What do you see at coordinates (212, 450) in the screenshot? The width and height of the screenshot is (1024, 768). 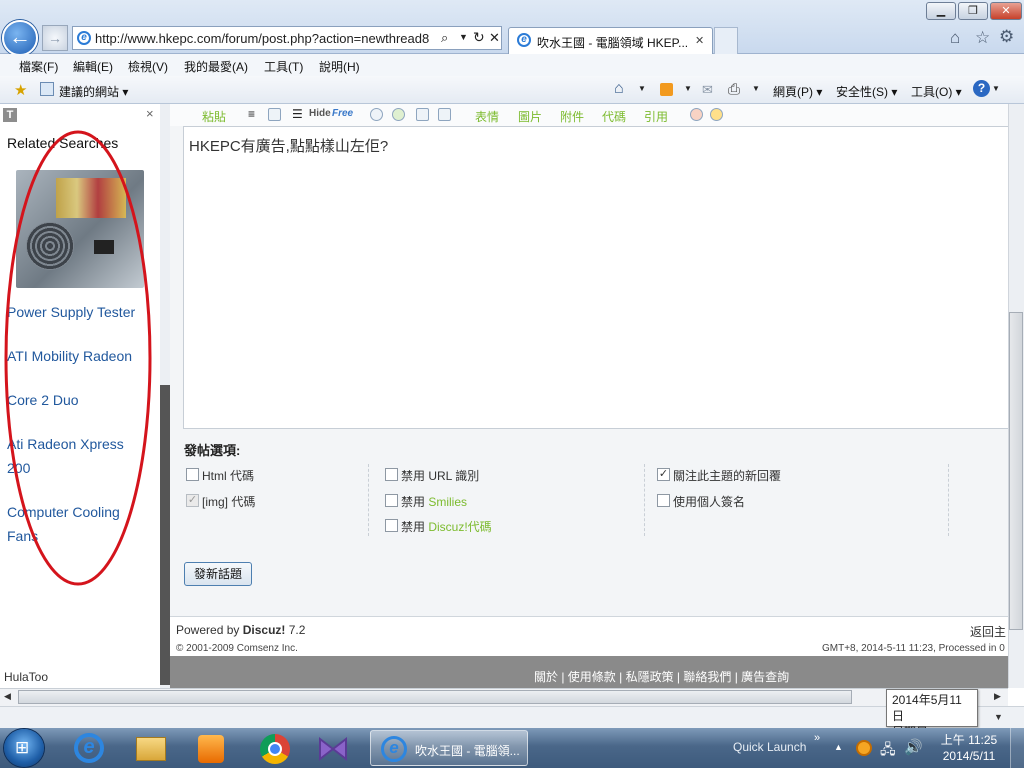 I see `post-options-title: 發帖選項:` at bounding box center [212, 450].